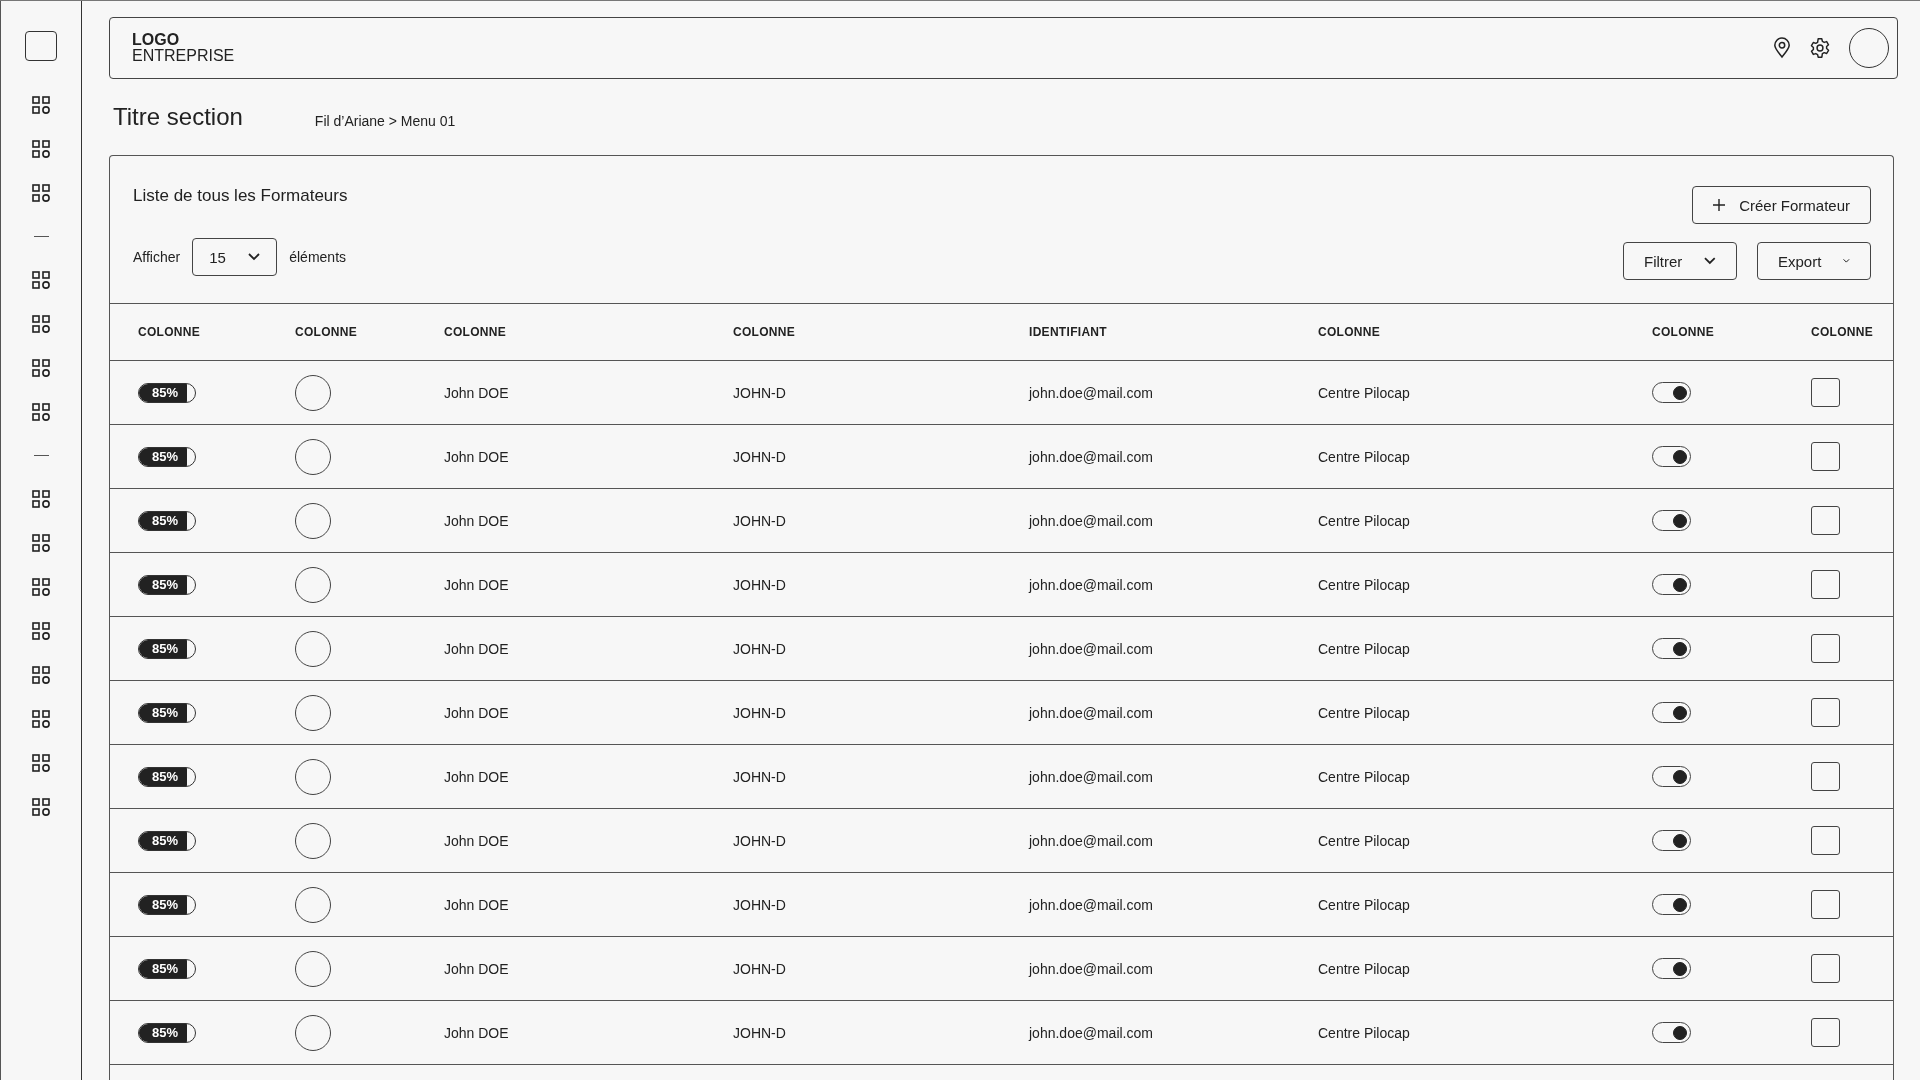 The height and width of the screenshot is (1080, 1920). I want to click on logo-text: LOGO, so click(156, 40).